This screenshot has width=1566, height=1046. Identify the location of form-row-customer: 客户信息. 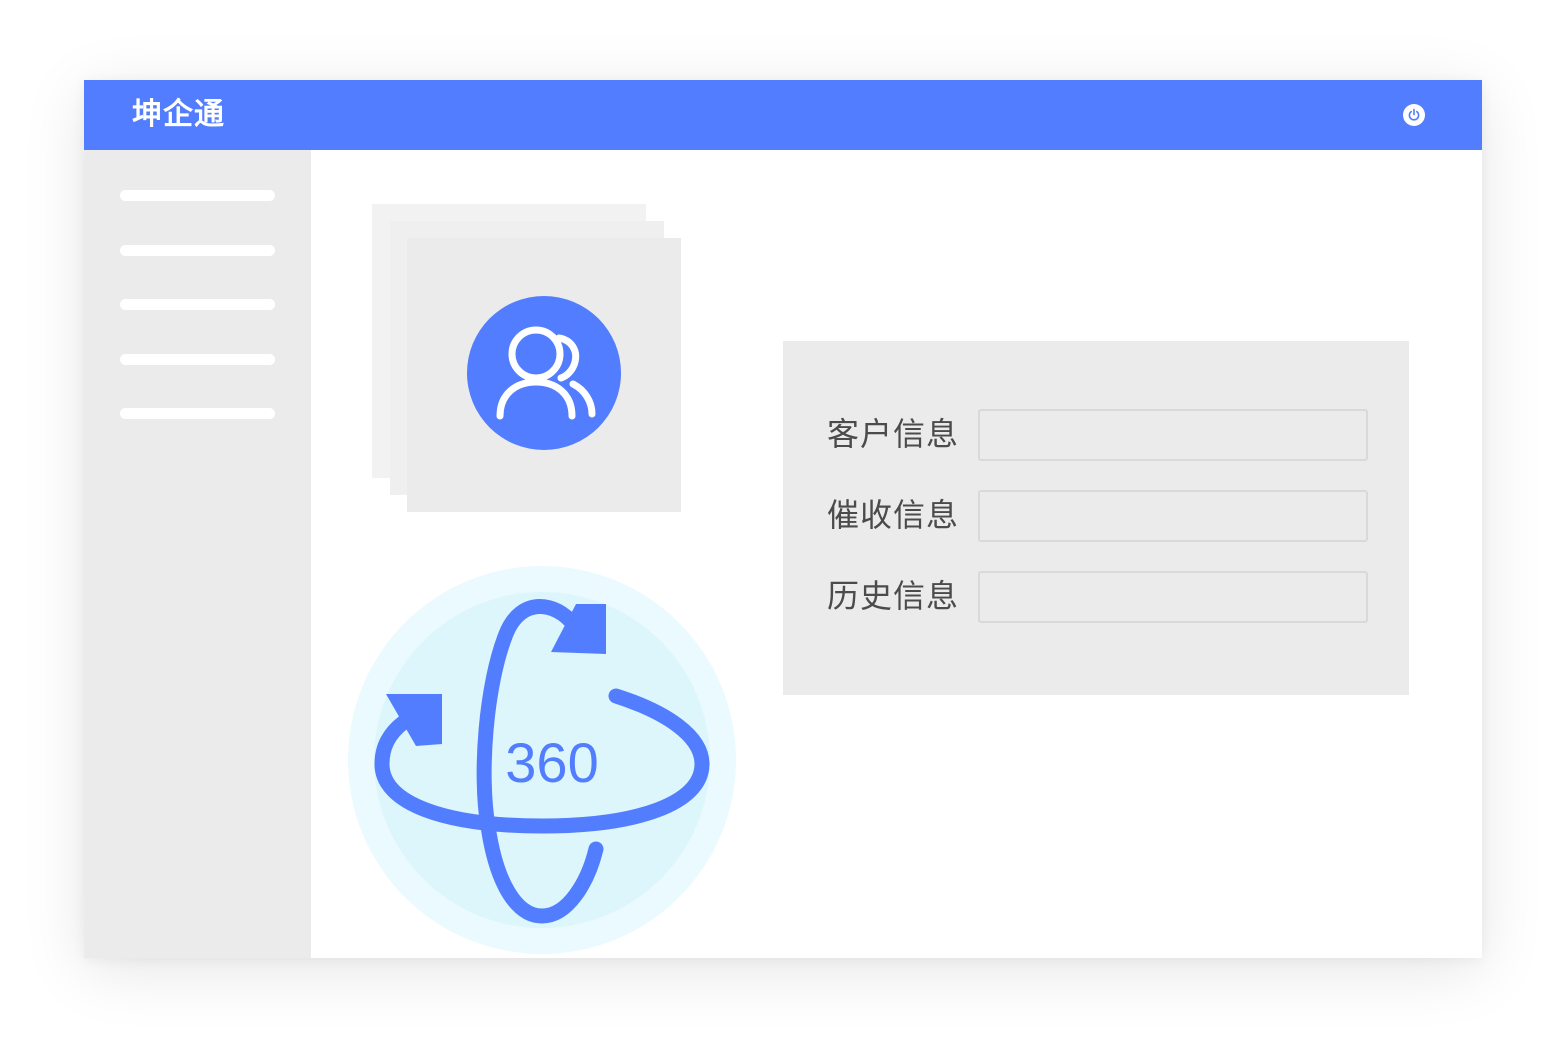
(1096, 435).